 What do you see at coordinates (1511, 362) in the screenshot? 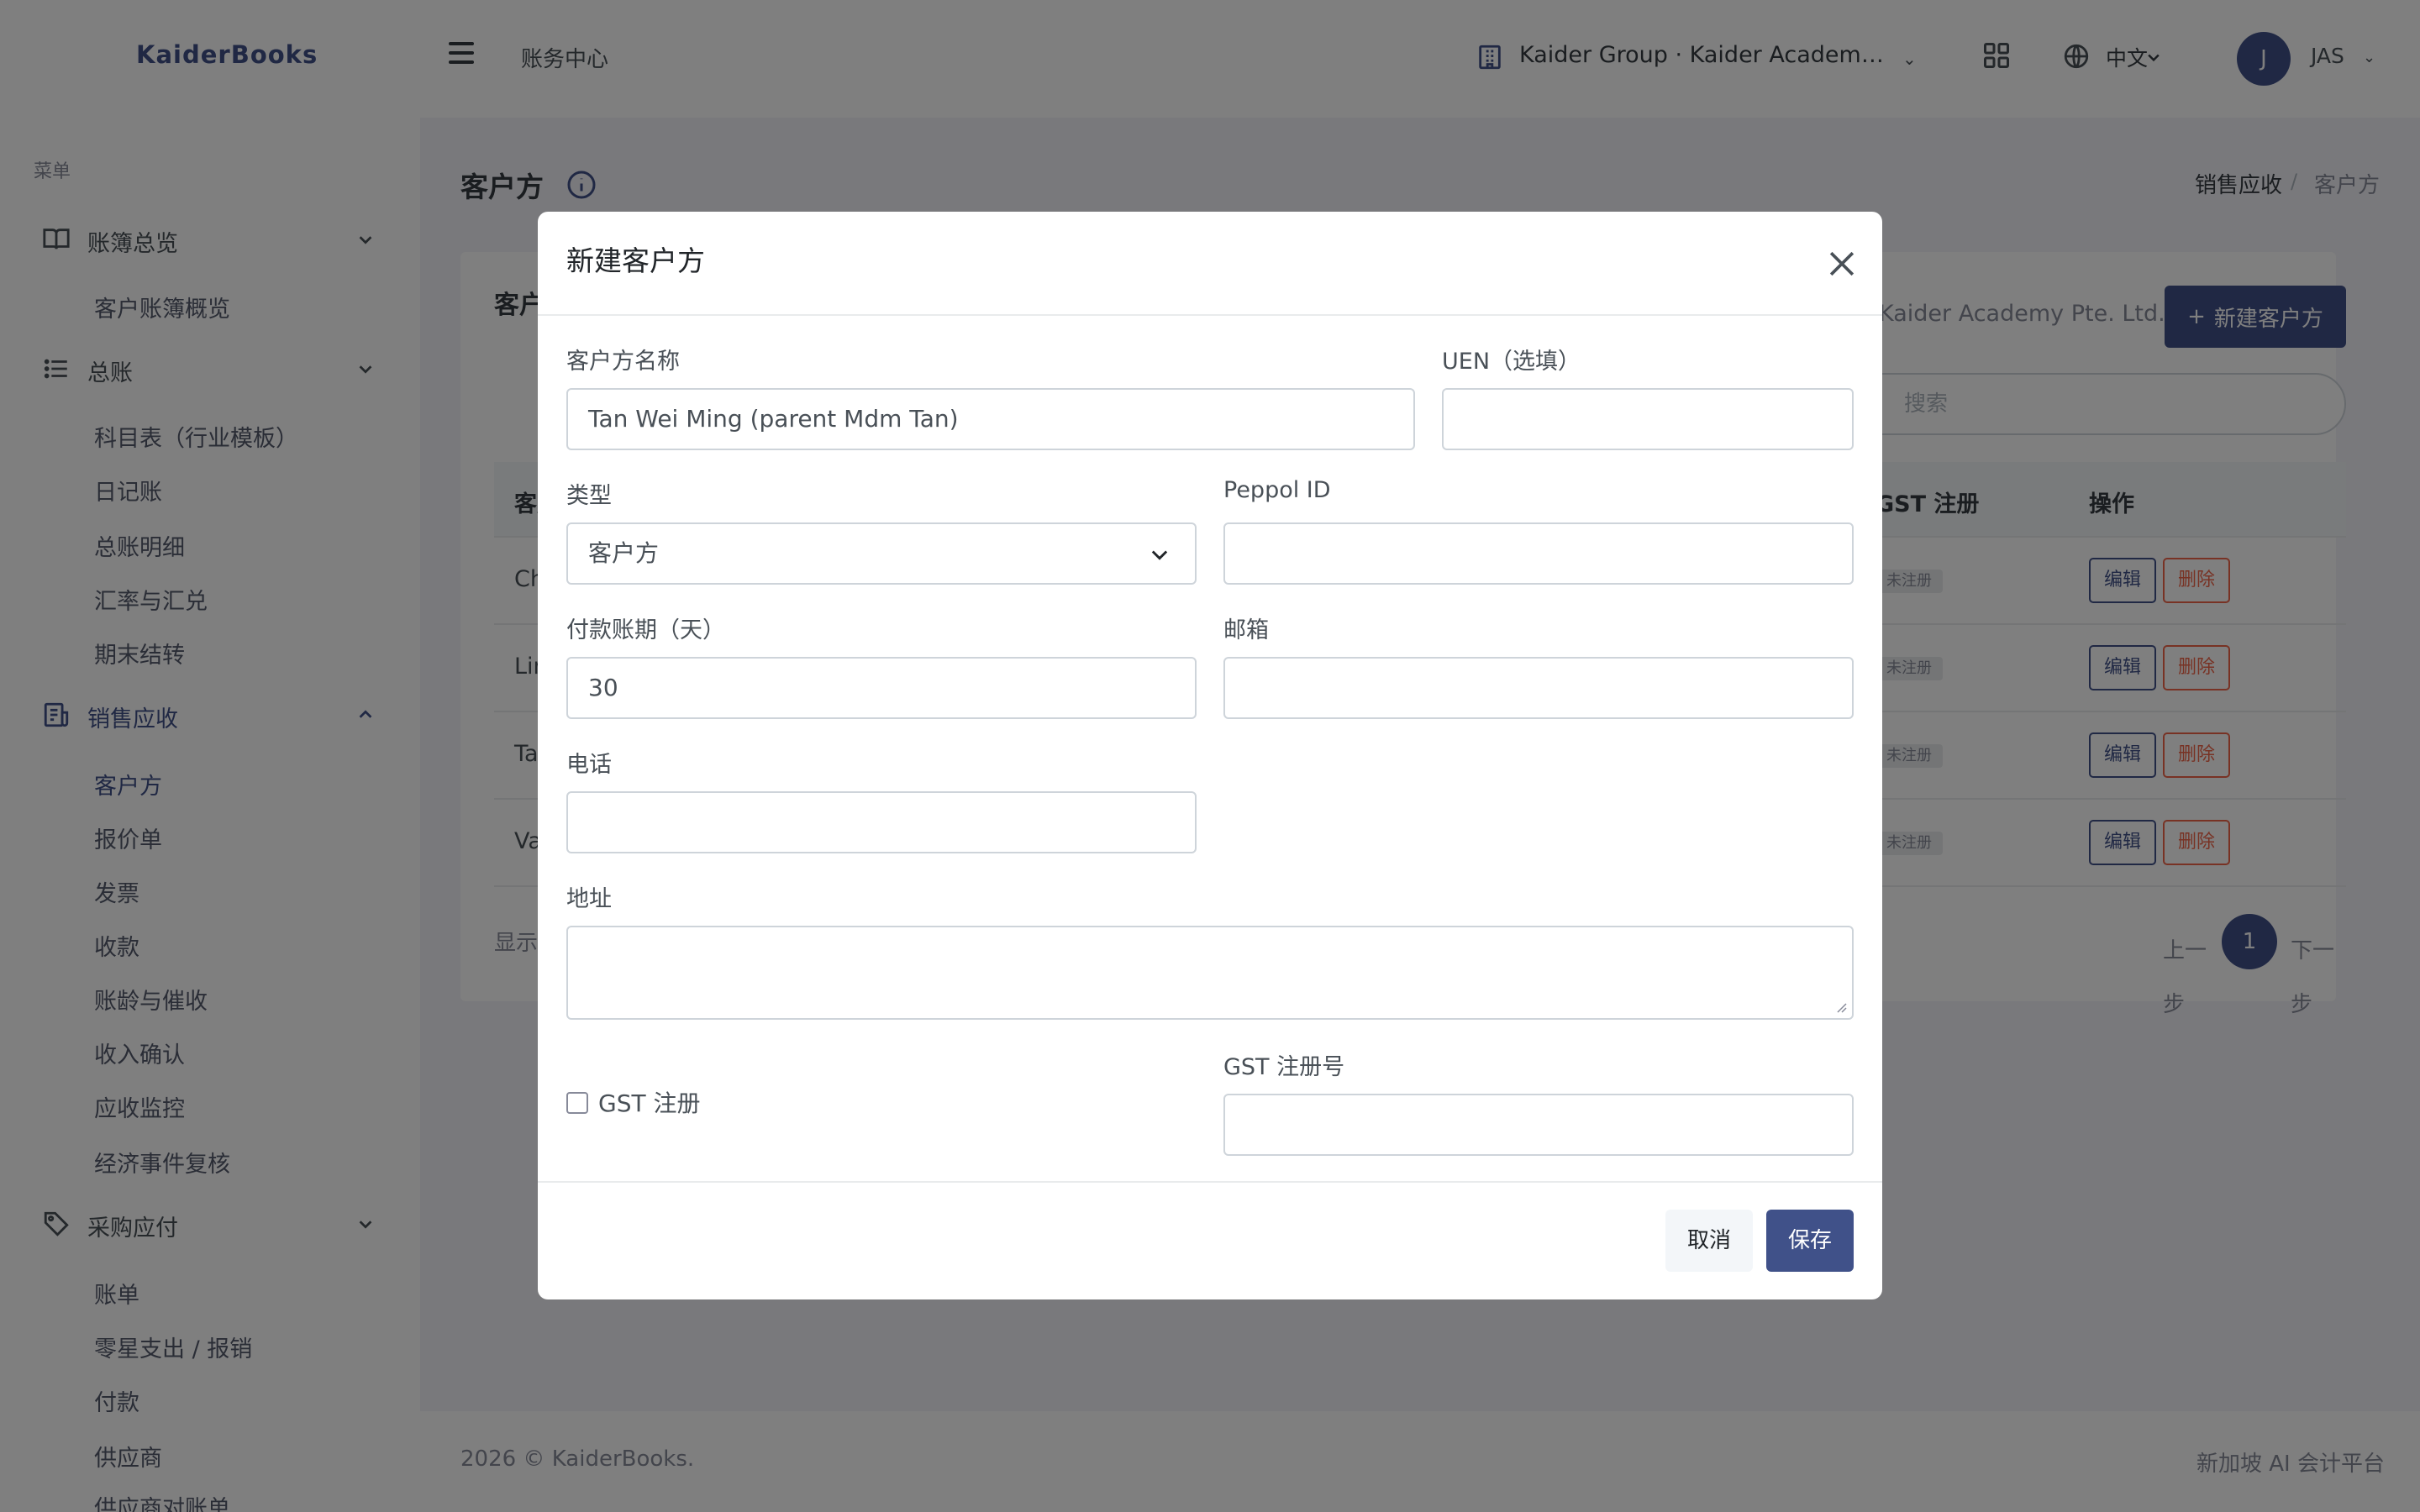
I see `uen-label: UEN（选填）` at bounding box center [1511, 362].